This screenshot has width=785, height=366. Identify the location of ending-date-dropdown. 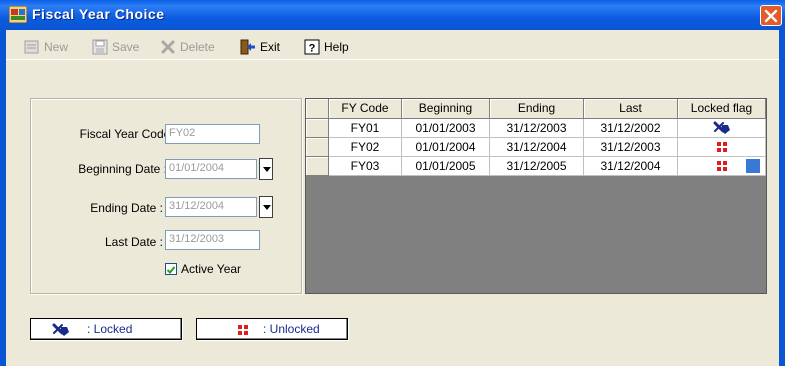
(266, 207).